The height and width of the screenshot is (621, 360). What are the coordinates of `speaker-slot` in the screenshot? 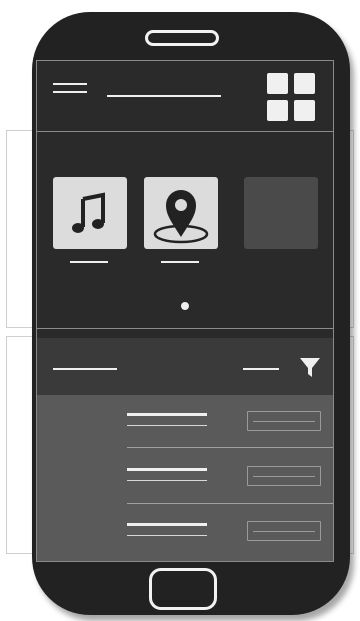 It's located at (182, 38).